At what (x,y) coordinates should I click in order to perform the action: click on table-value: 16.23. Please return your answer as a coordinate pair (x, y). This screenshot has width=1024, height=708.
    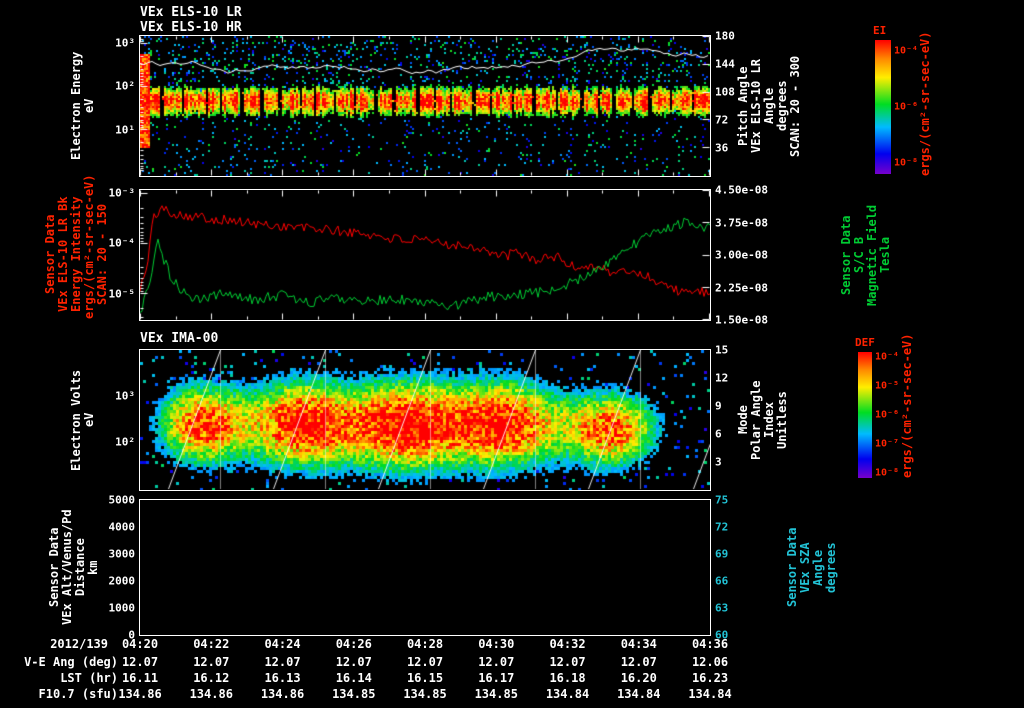
    Looking at the image, I should click on (710, 678).